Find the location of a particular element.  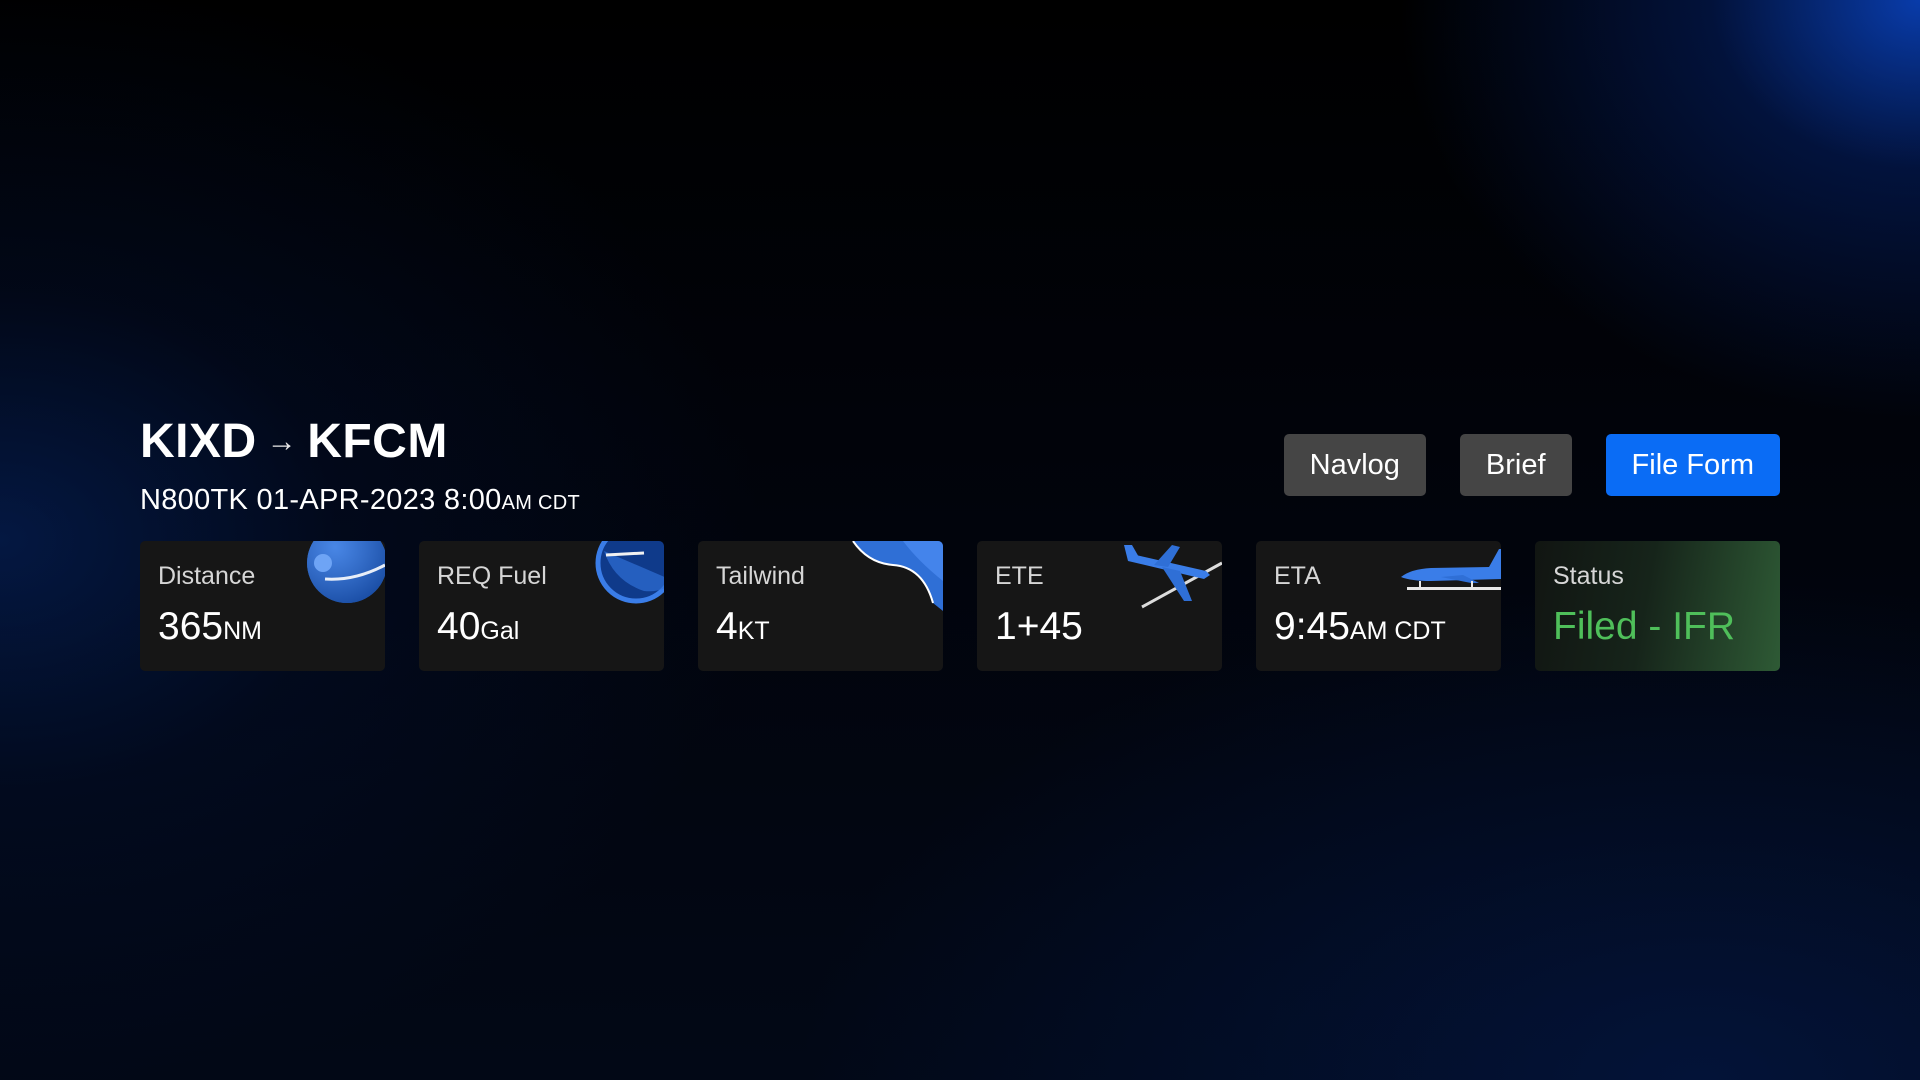

brief-button: Brief is located at coordinates (1515, 465).